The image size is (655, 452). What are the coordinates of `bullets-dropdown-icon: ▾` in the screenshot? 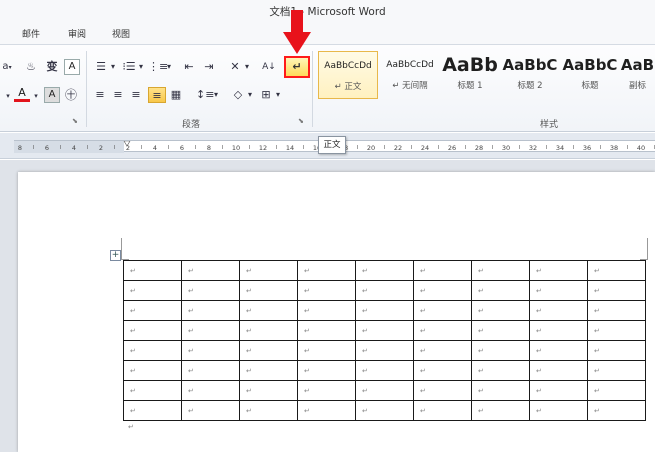 It's located at (113, 67).